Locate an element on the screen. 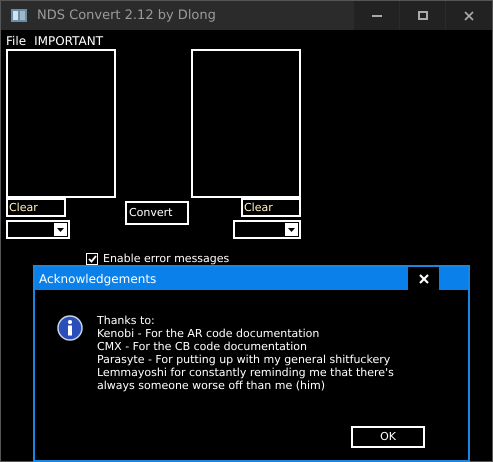 This screenshot has height=462, width=493. maximize-button is located at coordinates (422, 15).